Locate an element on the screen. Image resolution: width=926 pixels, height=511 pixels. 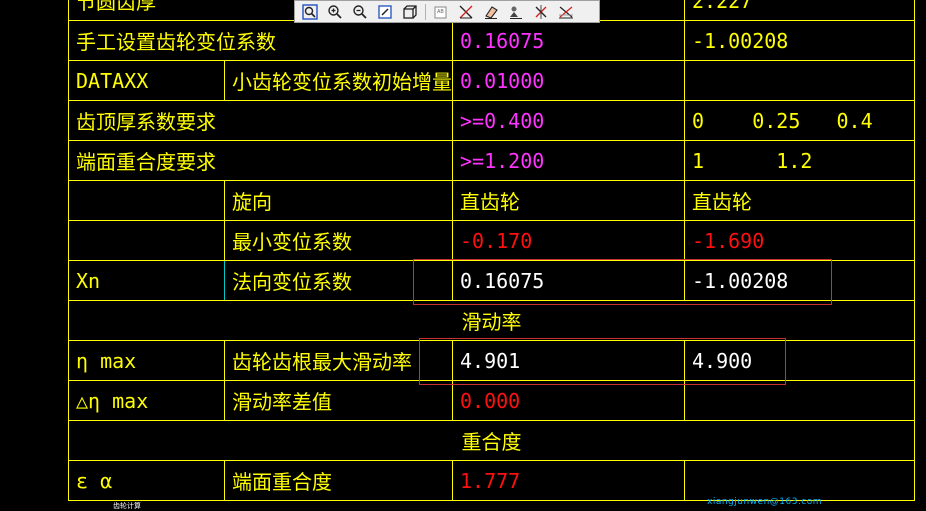
cell-label: η max is located at coordinates (146, 360).